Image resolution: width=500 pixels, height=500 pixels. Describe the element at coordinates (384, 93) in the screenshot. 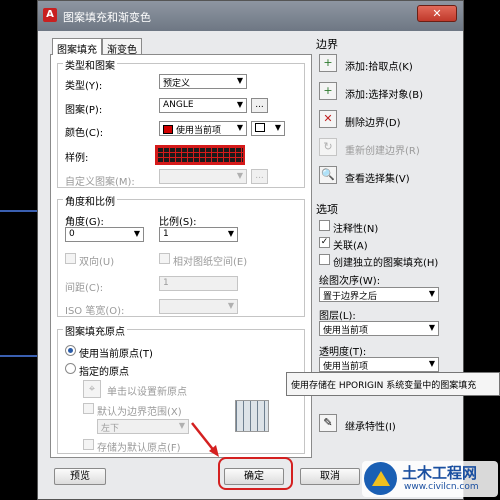

I see `add-select-objects-label: 添加:选择对象(B)` at that location.